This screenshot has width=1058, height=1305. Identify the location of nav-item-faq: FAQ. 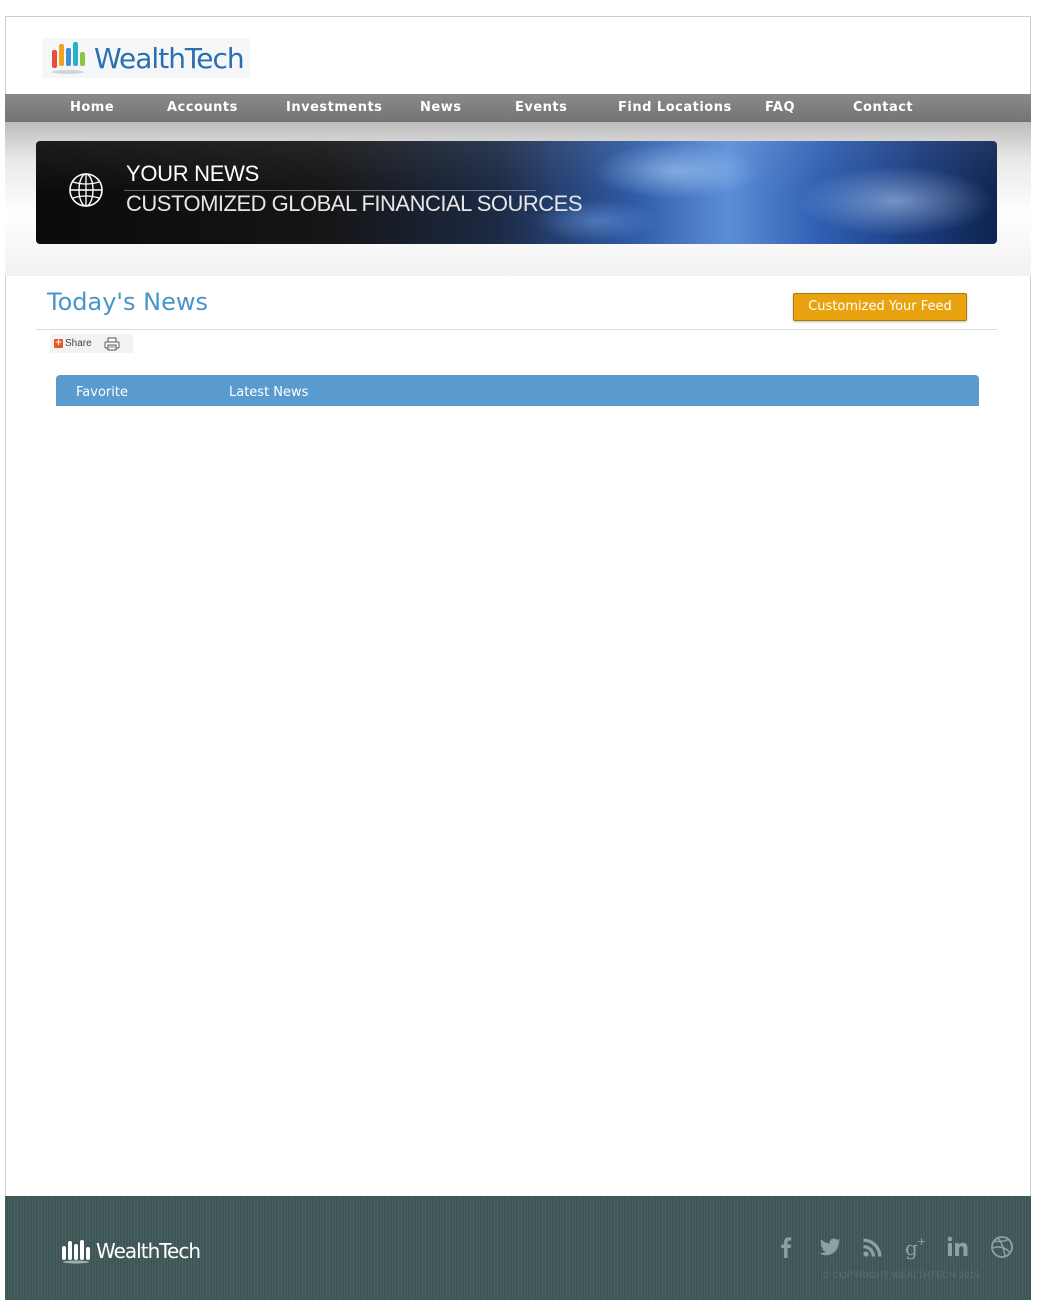
(780, 108).